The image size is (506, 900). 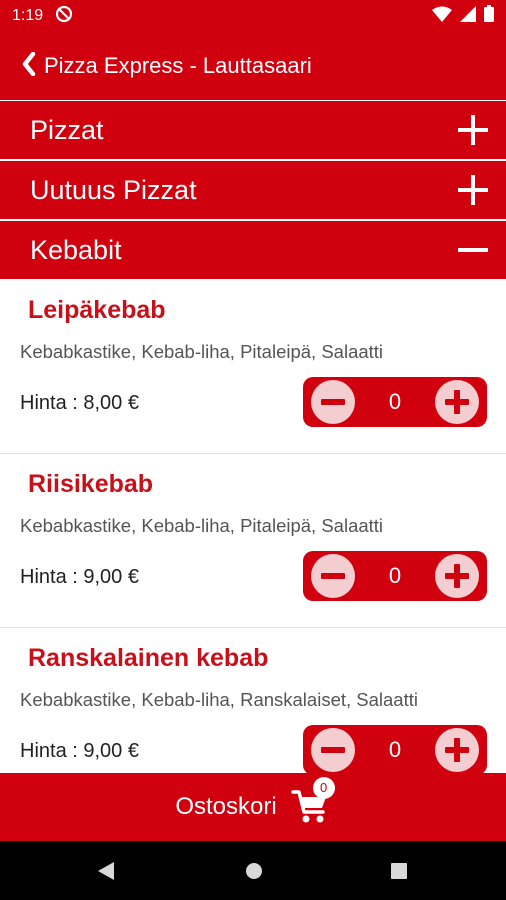 I want to click on item-name: Riisikebab, so click(x=91, y=484).